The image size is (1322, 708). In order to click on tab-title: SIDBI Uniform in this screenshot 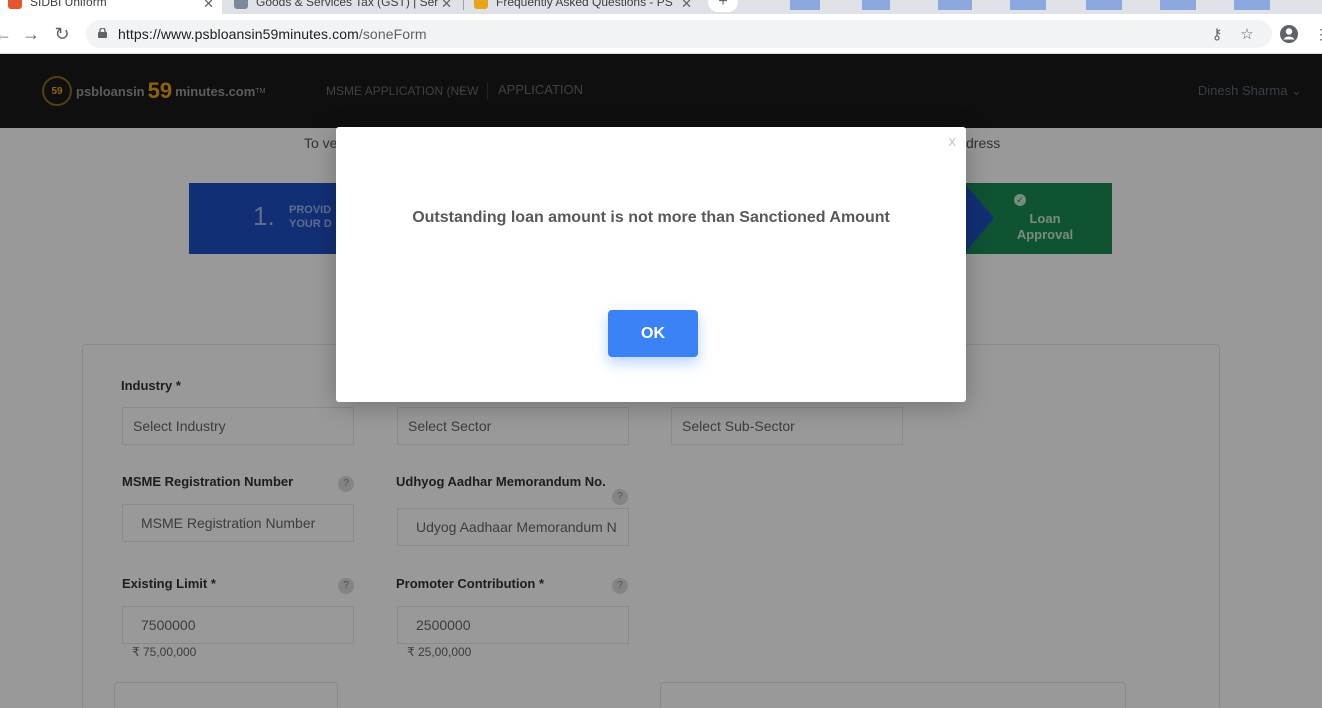, I will do `click(68, 4)`.